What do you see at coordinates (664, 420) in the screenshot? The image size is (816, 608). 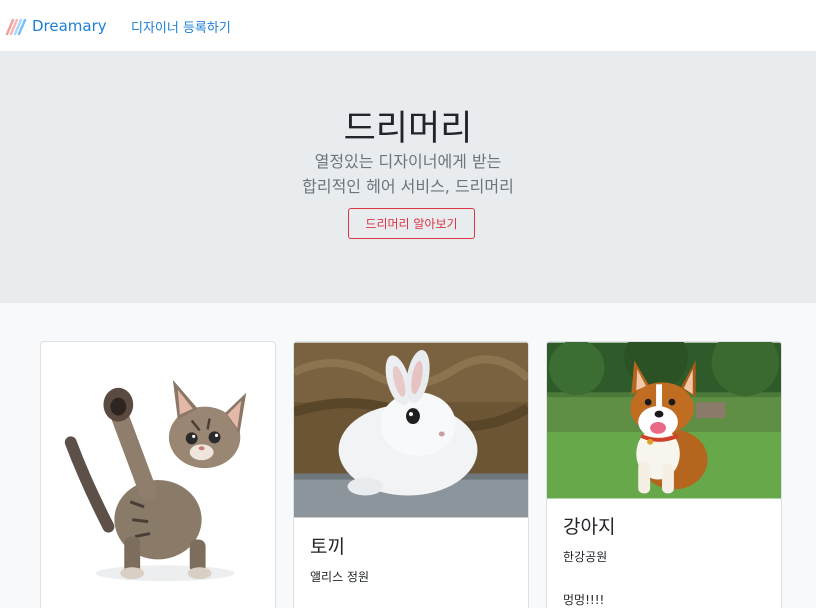 I see `corgi-image` at bounding box center [664, 420].